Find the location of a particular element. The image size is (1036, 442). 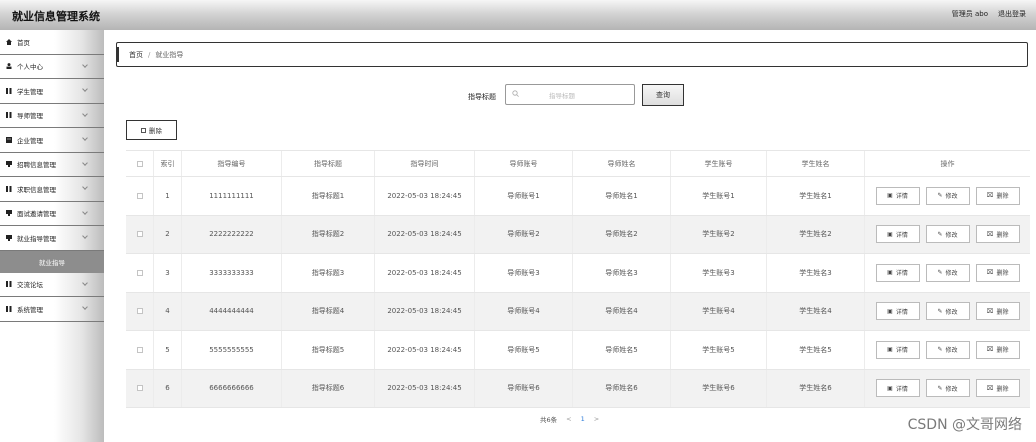

sidebar-item-jobseek-management: 求职信息管理 is located at coordinates (52, 189).